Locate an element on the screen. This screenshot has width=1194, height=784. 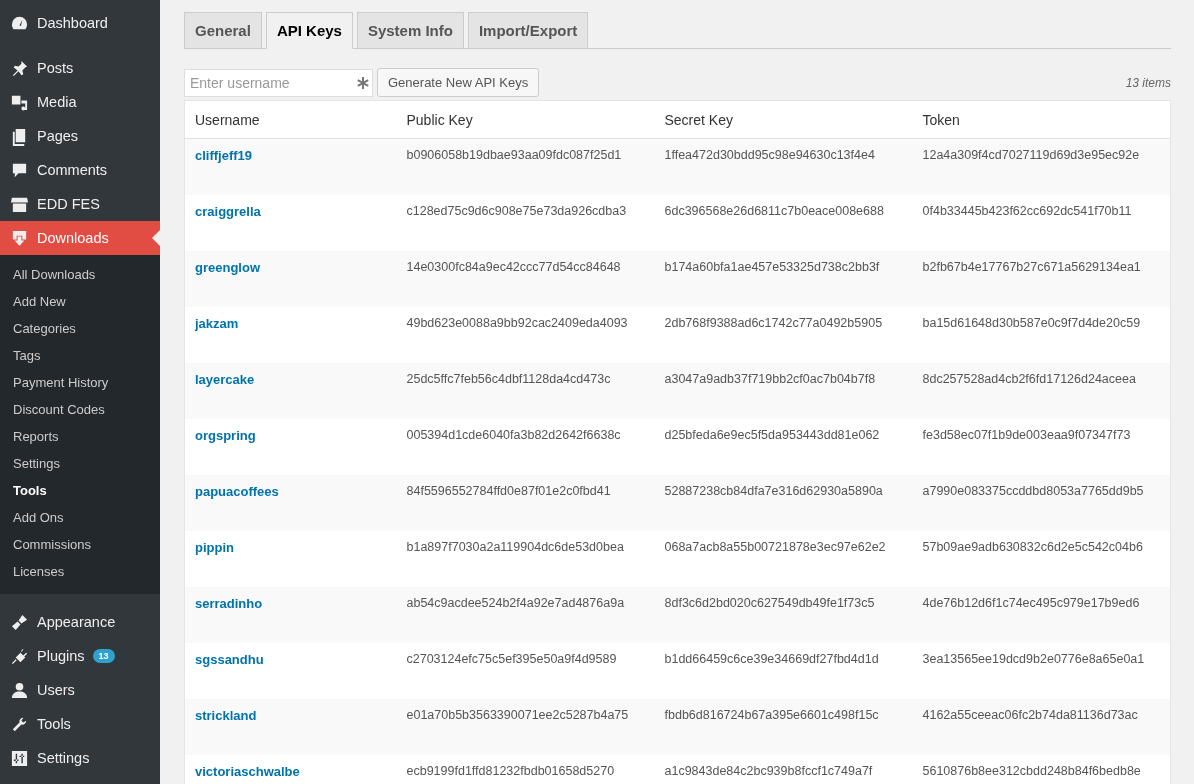
key-cell: fe3d58ec07f1b9de003eaa9f07347f73 is located at coordinates (1041, 447).